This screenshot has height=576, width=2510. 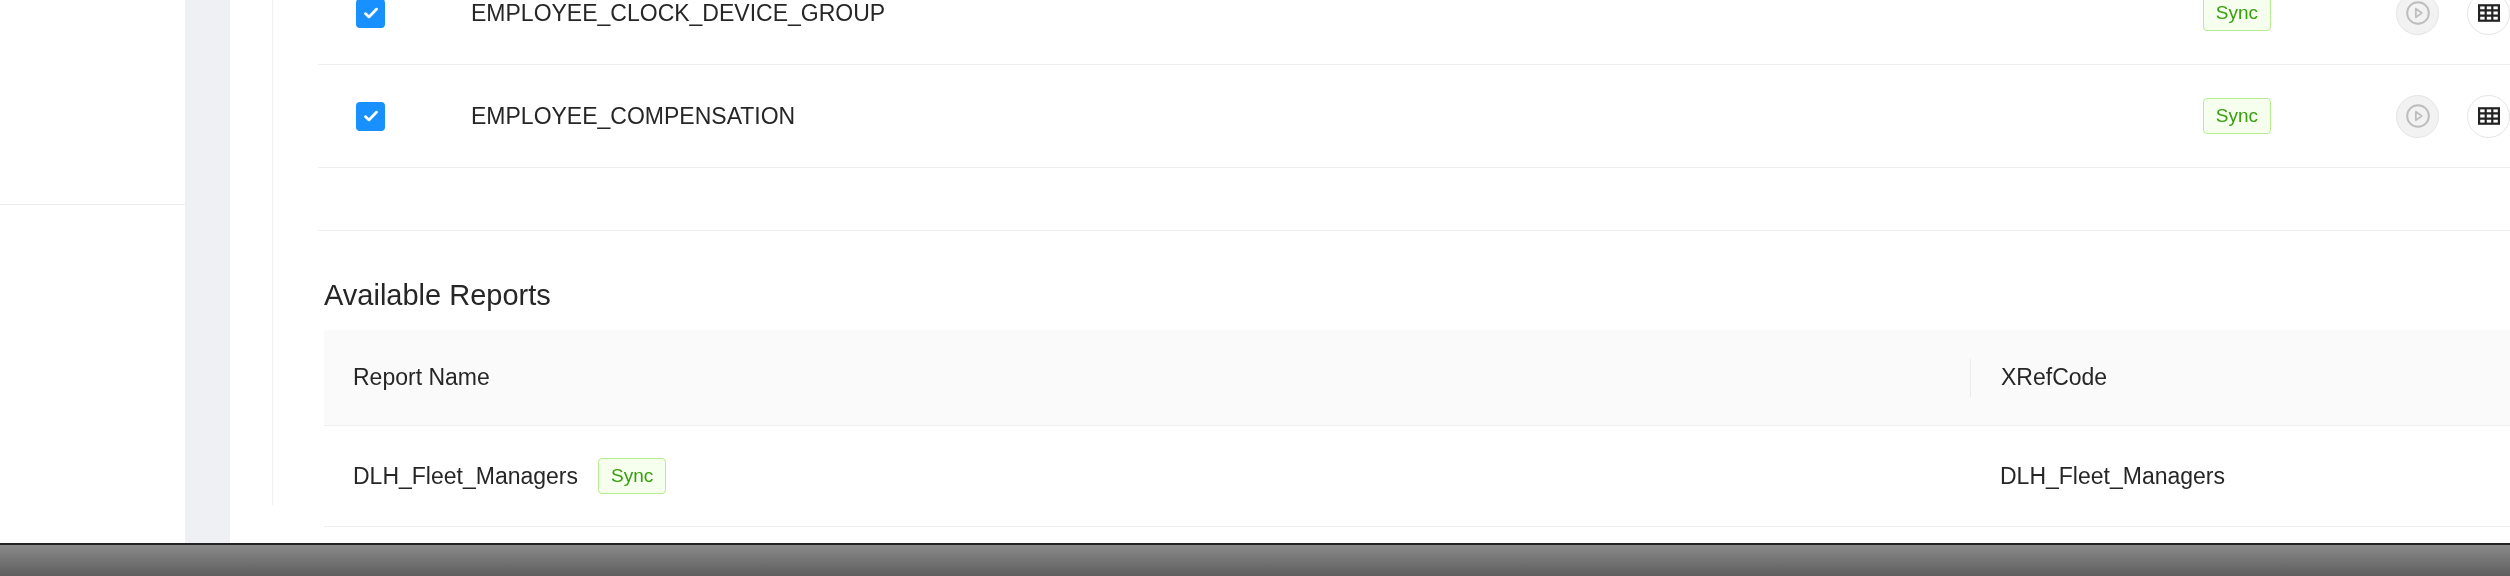 What do you see at coordinates (421, 377) in the screenshot?
I see `column-header: Report Name` at bounding box center [421, 377].